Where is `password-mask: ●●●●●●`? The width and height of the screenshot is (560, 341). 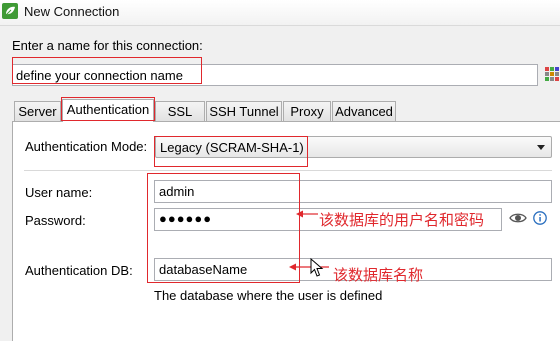 password-mask: ●●●●●● is located at coordinates (186, 218).